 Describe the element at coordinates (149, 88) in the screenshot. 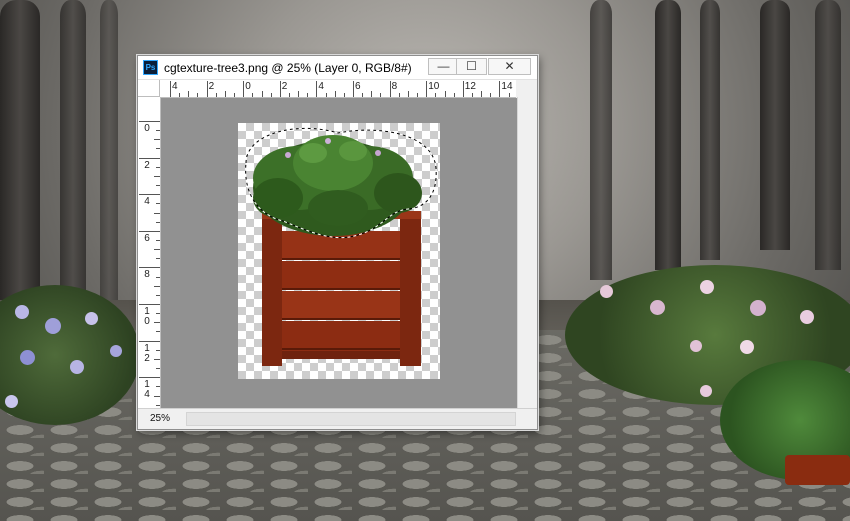

I see `ruler-origin` at that location.